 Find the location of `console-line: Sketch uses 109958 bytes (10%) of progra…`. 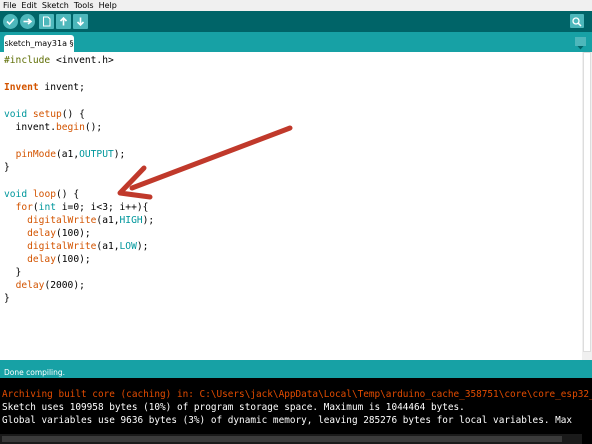

console-line: Sketch uses 109958 bytes (10%) of progra… is located at coordinates (233, 407).